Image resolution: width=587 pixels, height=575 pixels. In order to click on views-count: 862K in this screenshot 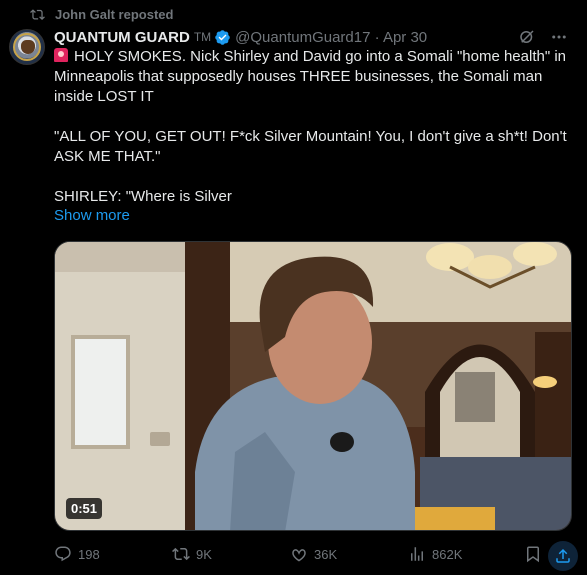, I will do `click(447, 554)`.